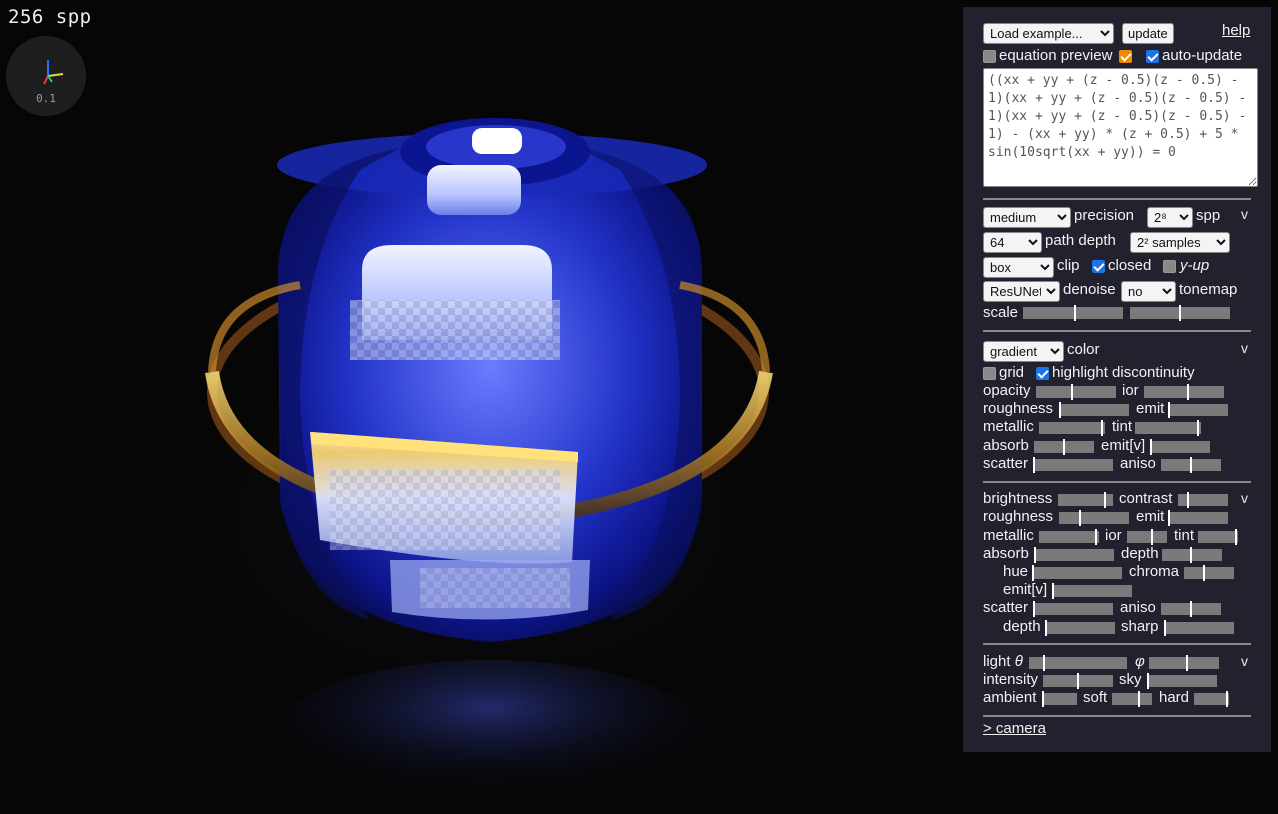 This screenshot has height=814, width=1278. Describe the element at coordinates (1098, 266) in the screenshot. I see `closed-checkbox` at that location.